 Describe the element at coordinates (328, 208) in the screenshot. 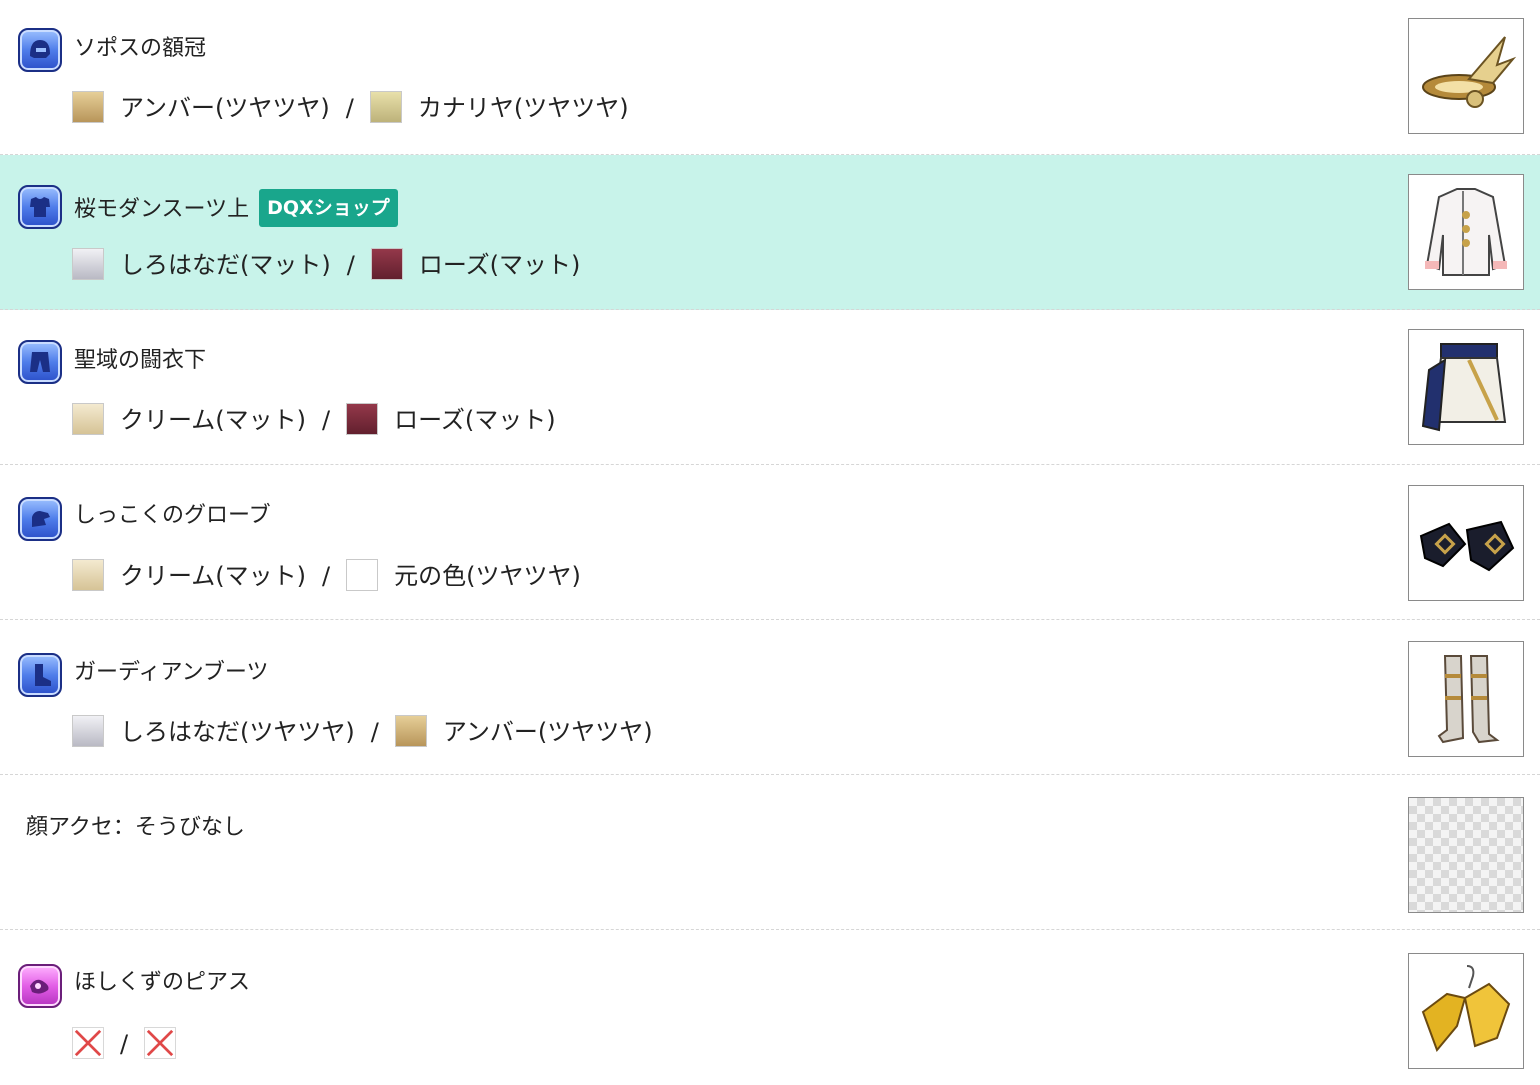

I see `shop-badge: DQXショップ` at that location.